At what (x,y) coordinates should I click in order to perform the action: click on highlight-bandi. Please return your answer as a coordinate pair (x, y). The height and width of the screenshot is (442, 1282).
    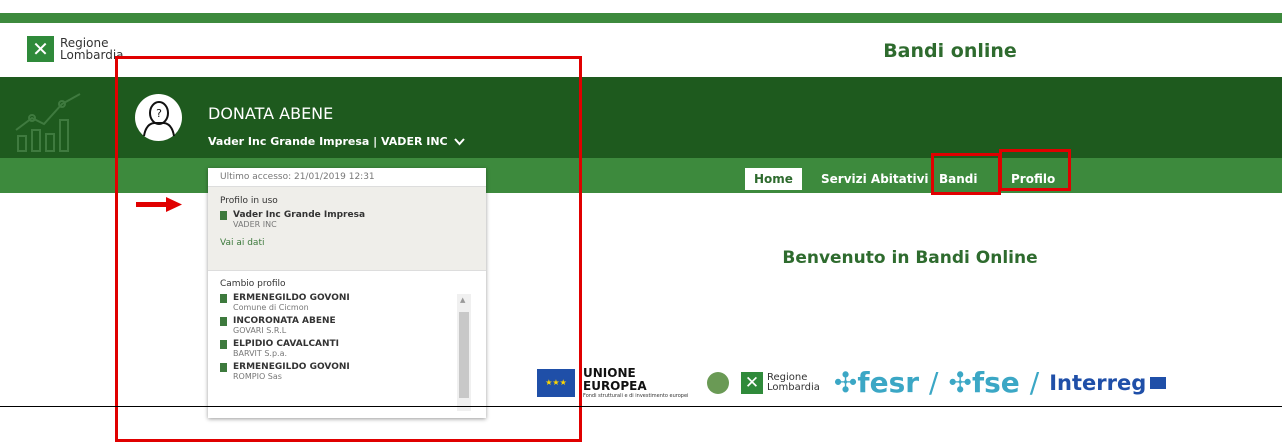
    Looking at the image, I should click on (966, 174).